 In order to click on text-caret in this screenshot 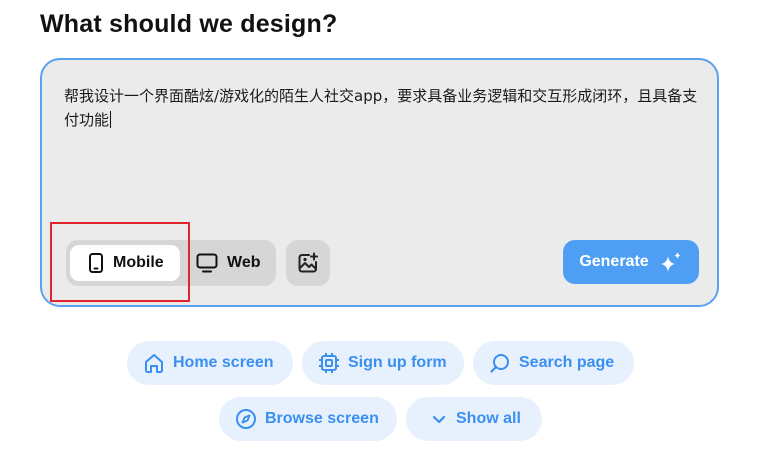, I will do `click(111, 119)`.